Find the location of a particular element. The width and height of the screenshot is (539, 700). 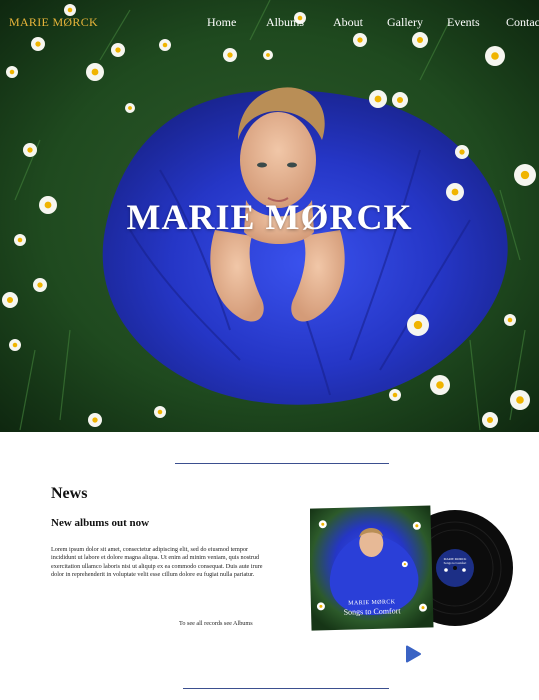

nav-about: About is located at coordinates (348, 22).